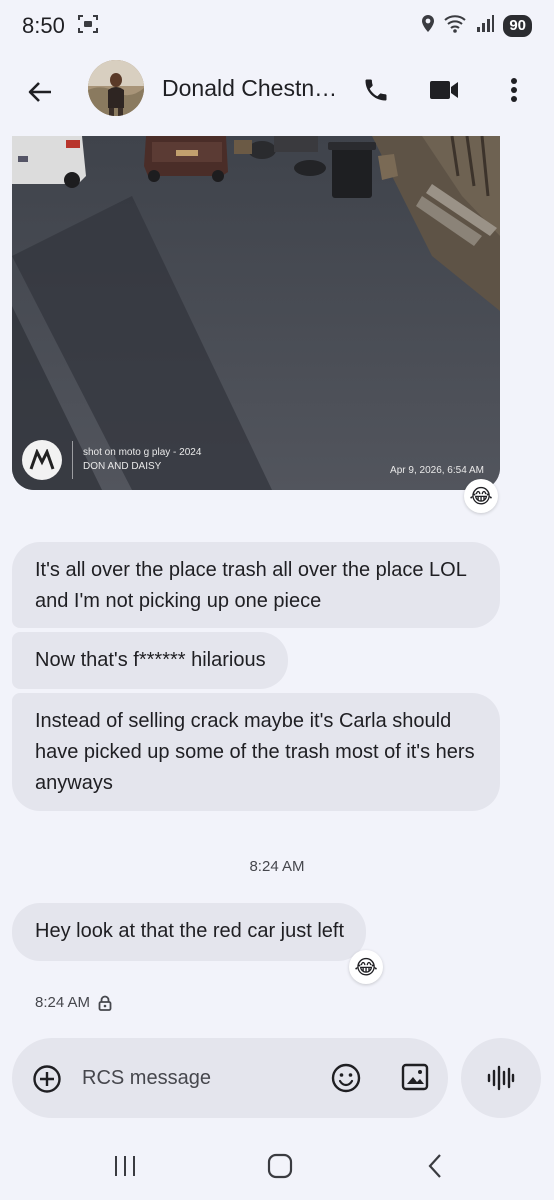 The height and width of the screenshot is (1200, 554). I want to click on watermark-device: shot on moto g play - 2024, so click(142, 452).